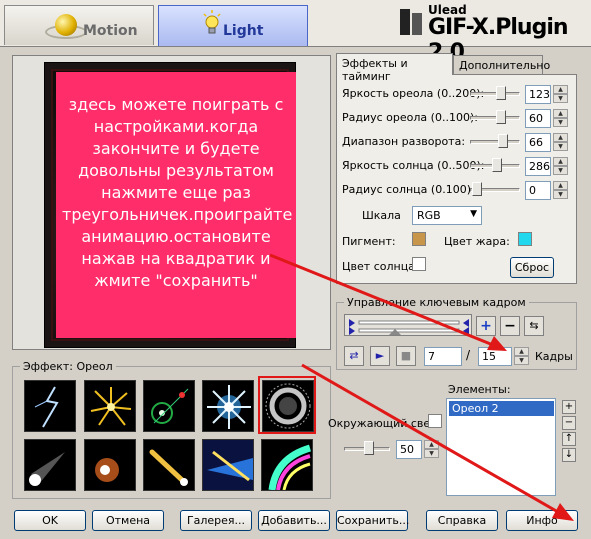 The image size is (591, 539). I want to click on element-add-button: +, so click(569, 407).